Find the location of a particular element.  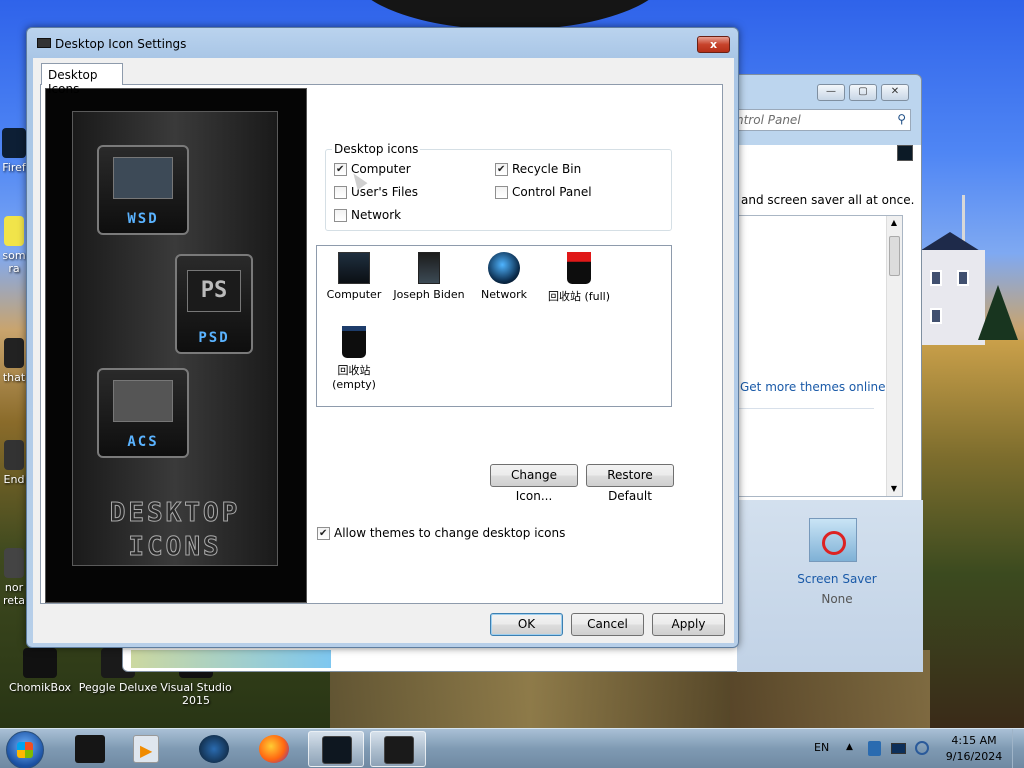

desktop-dome-decoration is located at coordinates (510, 15).